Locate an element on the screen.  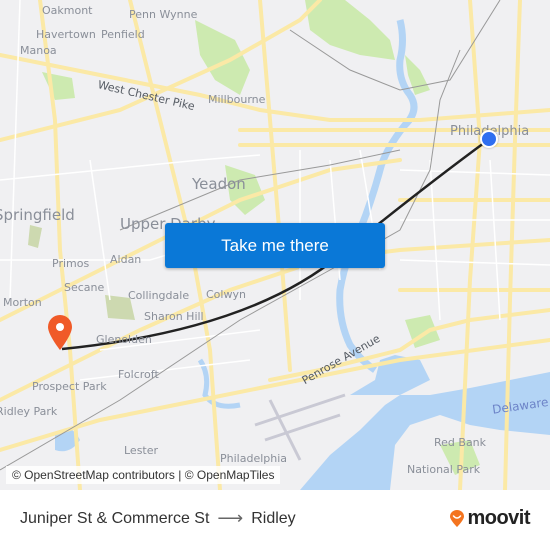
place-label: Penn Wynne is located at coordinates (163, 14).